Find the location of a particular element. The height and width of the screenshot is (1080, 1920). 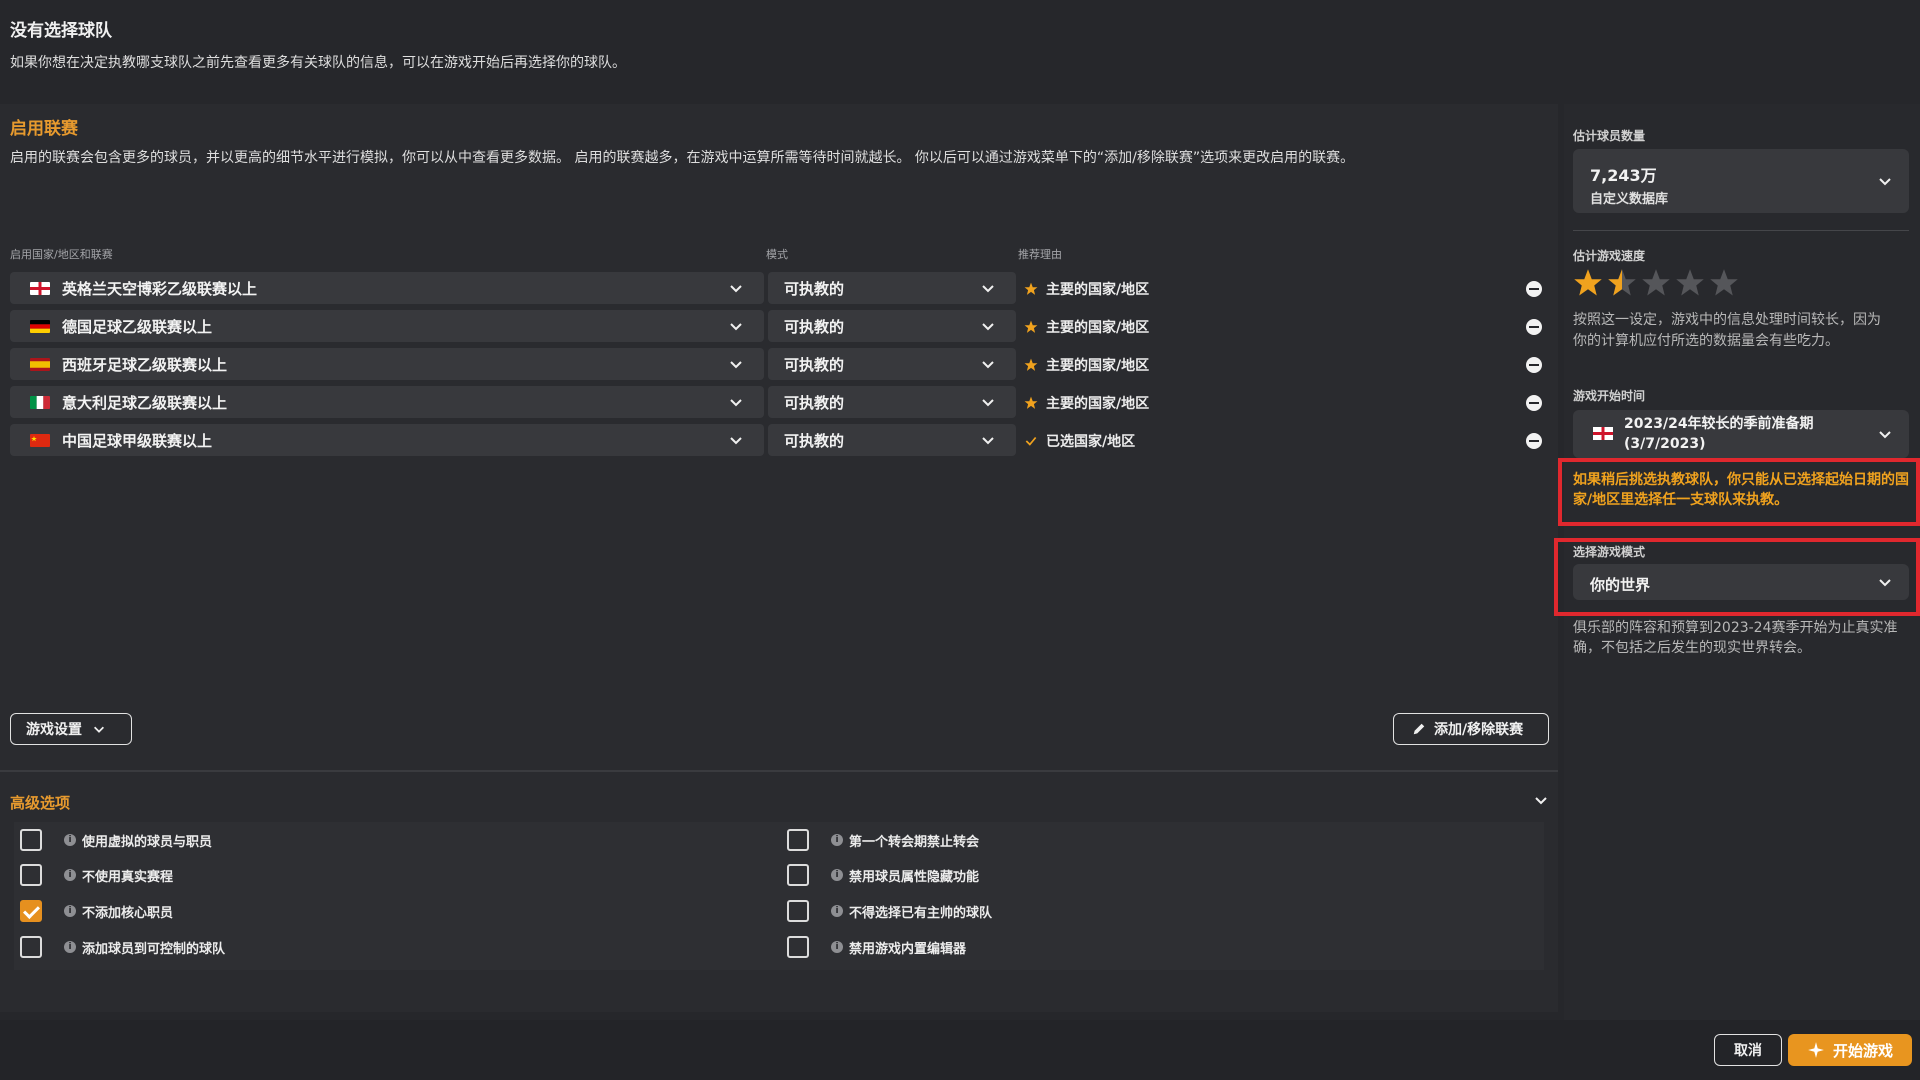

league-name: 德国足球乙级联赛以上 is located at coordinates (137, 326).